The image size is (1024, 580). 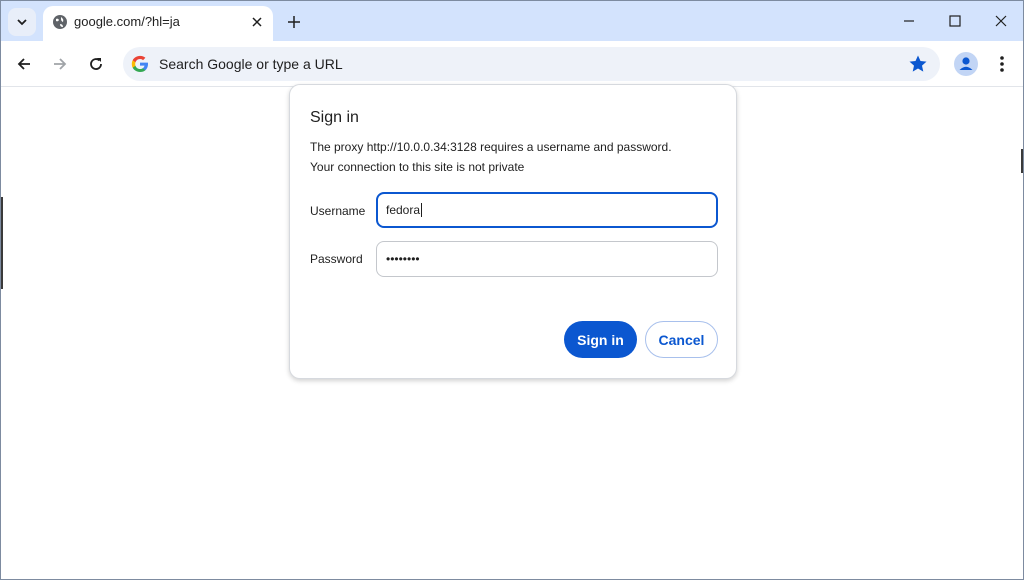 What do you see at coordinates (547, 210) in the screenshot?
I see `username-field: fedora` at bounding box center [547, 210].